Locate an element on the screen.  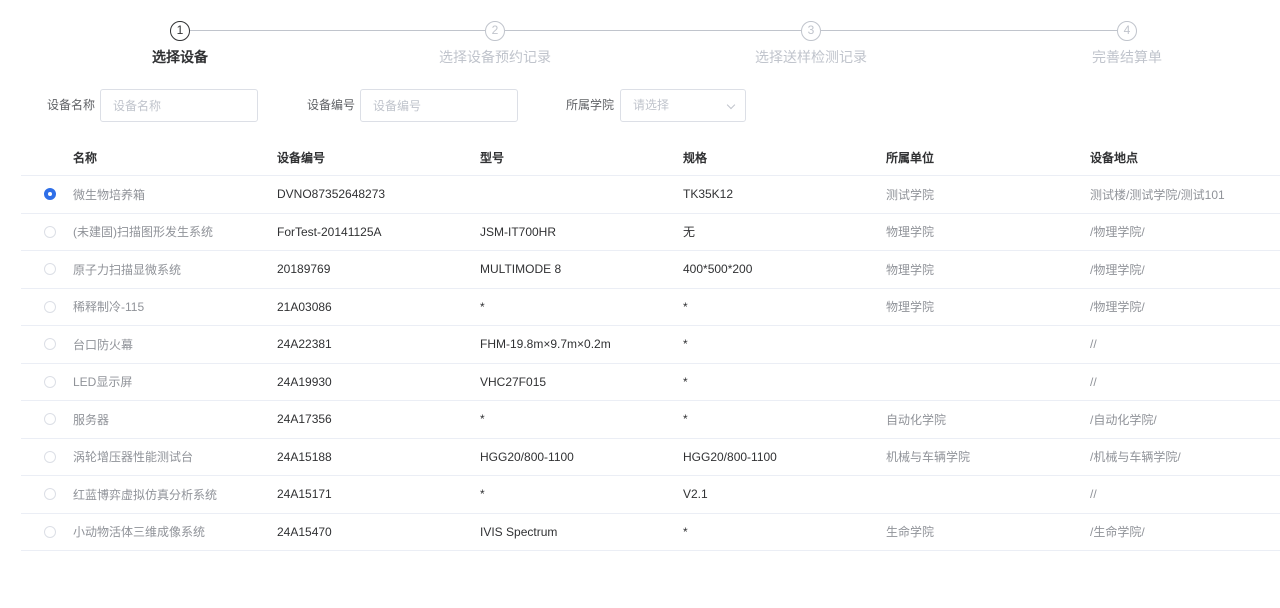
college-label: 所属学院 is located at coordinates (590, 105).